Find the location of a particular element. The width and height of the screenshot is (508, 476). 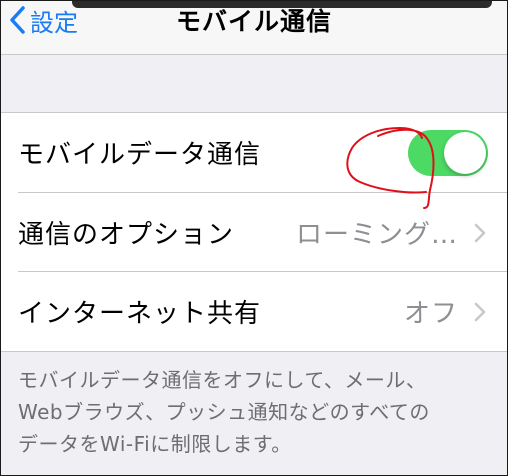

navigation-bar: 設定 モバイル通信 is located at coordinates (254, 27).